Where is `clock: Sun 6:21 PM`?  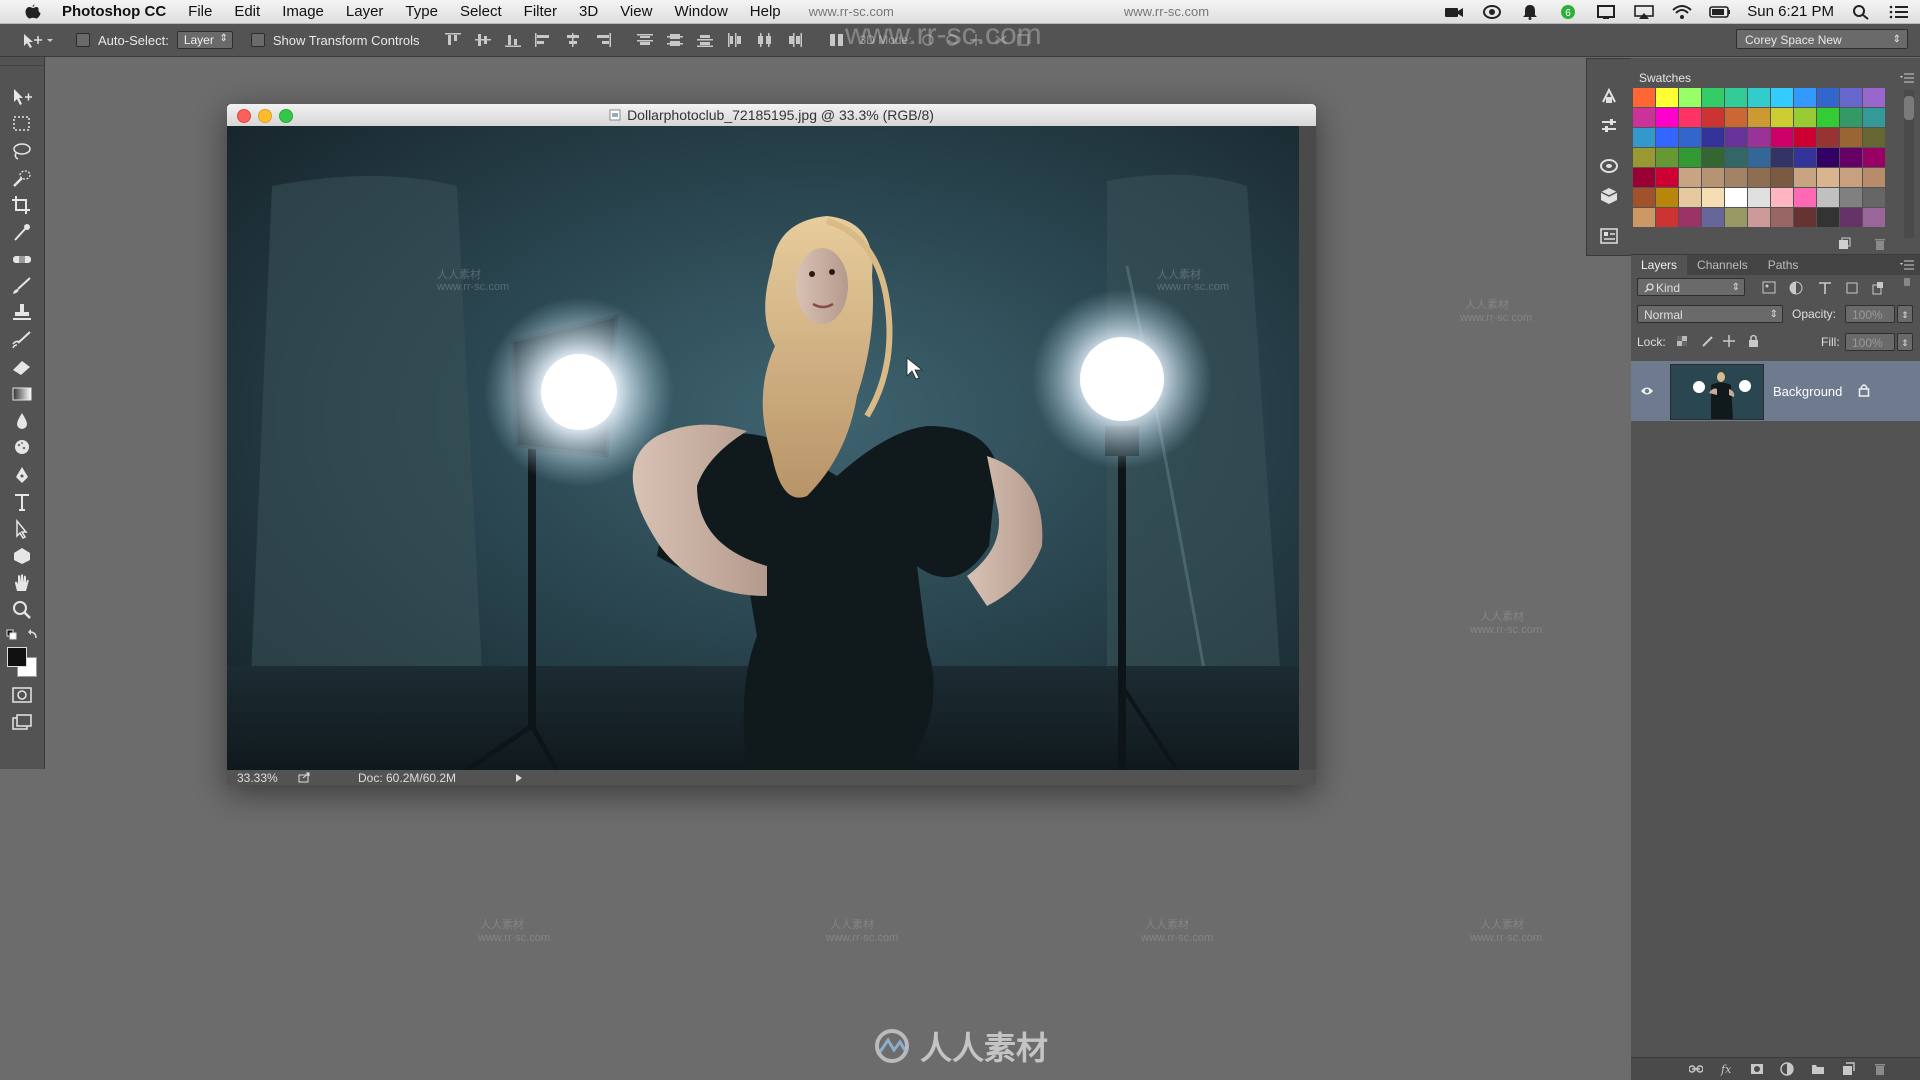
clock: Sun 6:21 PM is located at coordinates (1790, 11).